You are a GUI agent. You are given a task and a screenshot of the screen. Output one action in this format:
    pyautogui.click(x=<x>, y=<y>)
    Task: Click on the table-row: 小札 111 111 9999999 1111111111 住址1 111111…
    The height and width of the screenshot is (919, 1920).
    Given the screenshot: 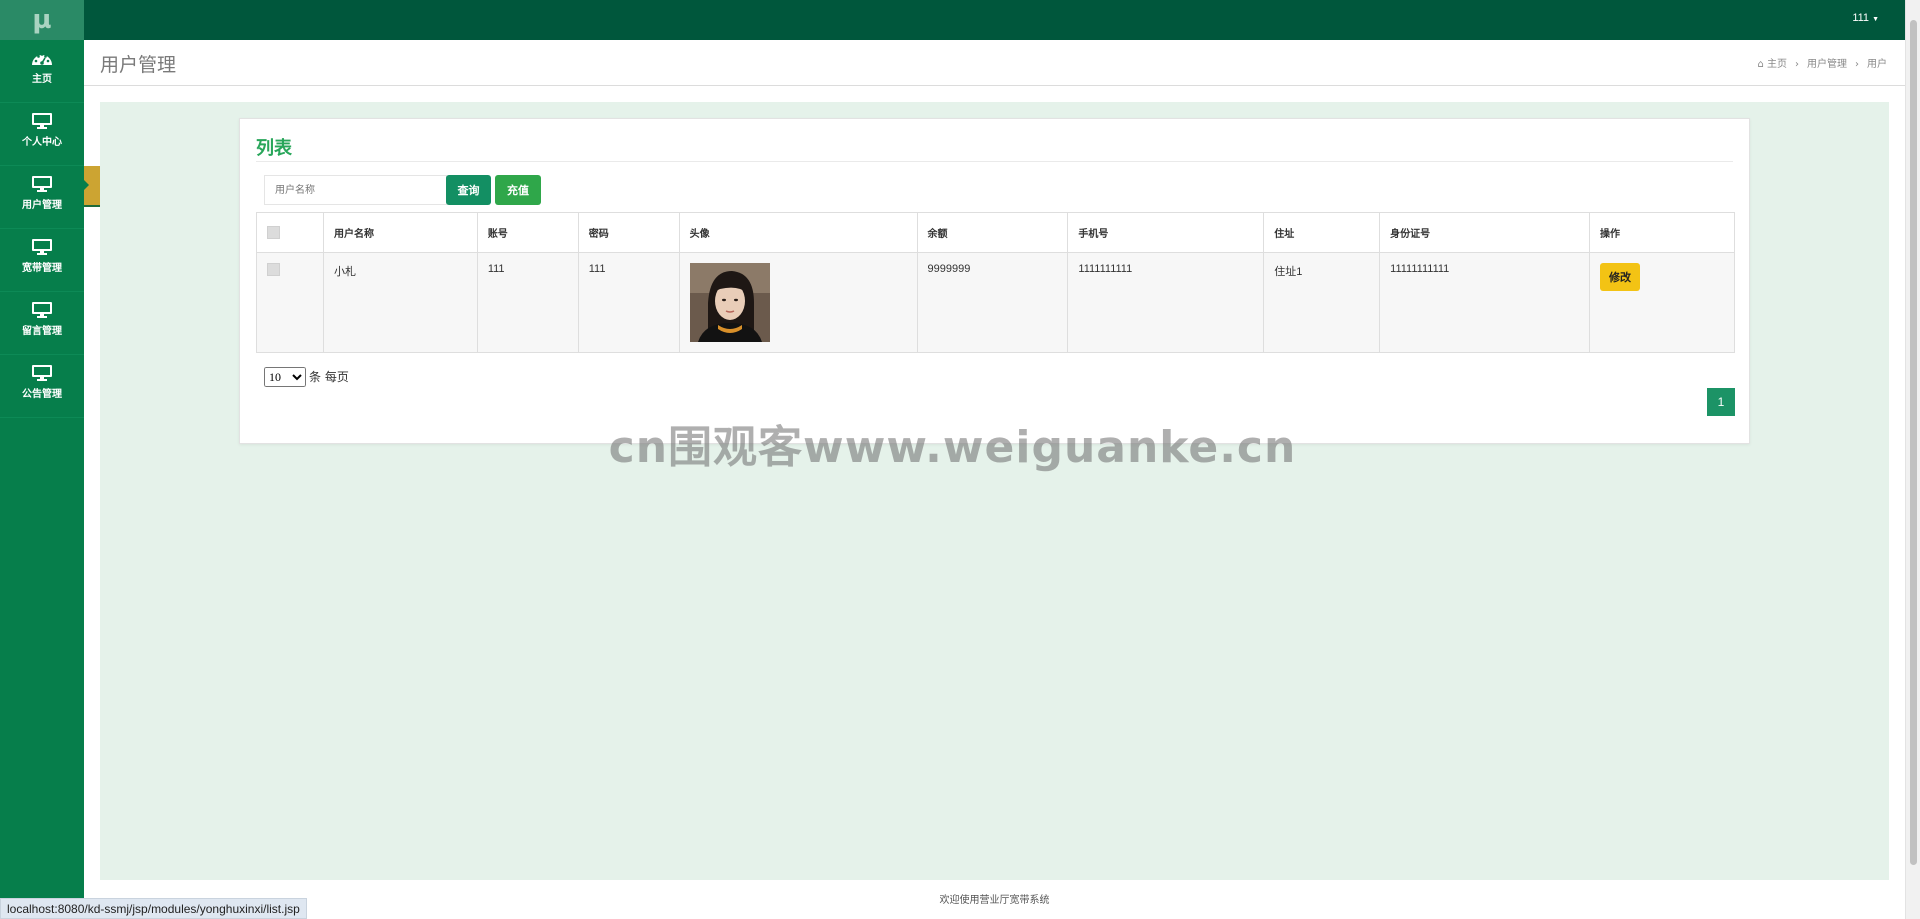 What is the action you would take?
    pyautogui.click(x=995, y=302)
    